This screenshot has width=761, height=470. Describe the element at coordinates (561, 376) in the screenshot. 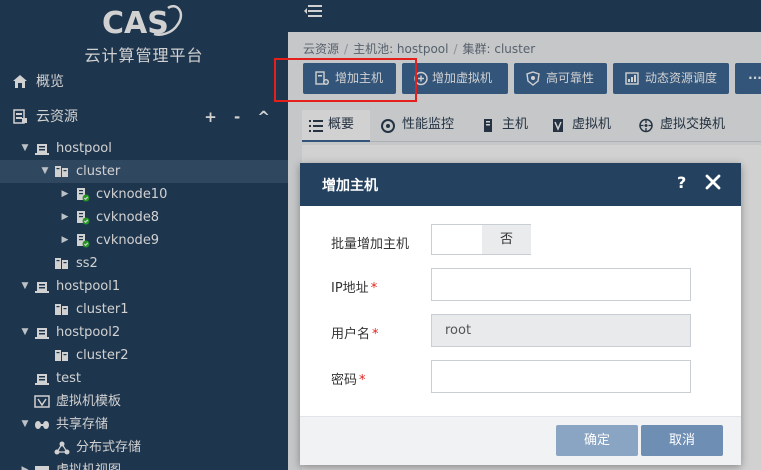

I see `password-input` at that location.